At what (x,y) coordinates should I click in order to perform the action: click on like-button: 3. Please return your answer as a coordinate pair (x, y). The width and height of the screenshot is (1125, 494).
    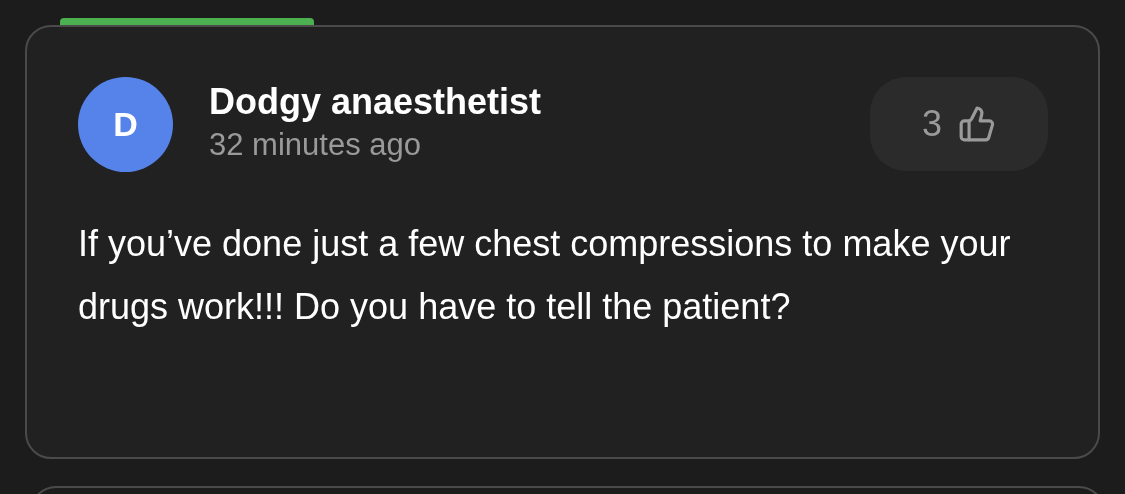
    Looking at the image, I should click on (959, 124).